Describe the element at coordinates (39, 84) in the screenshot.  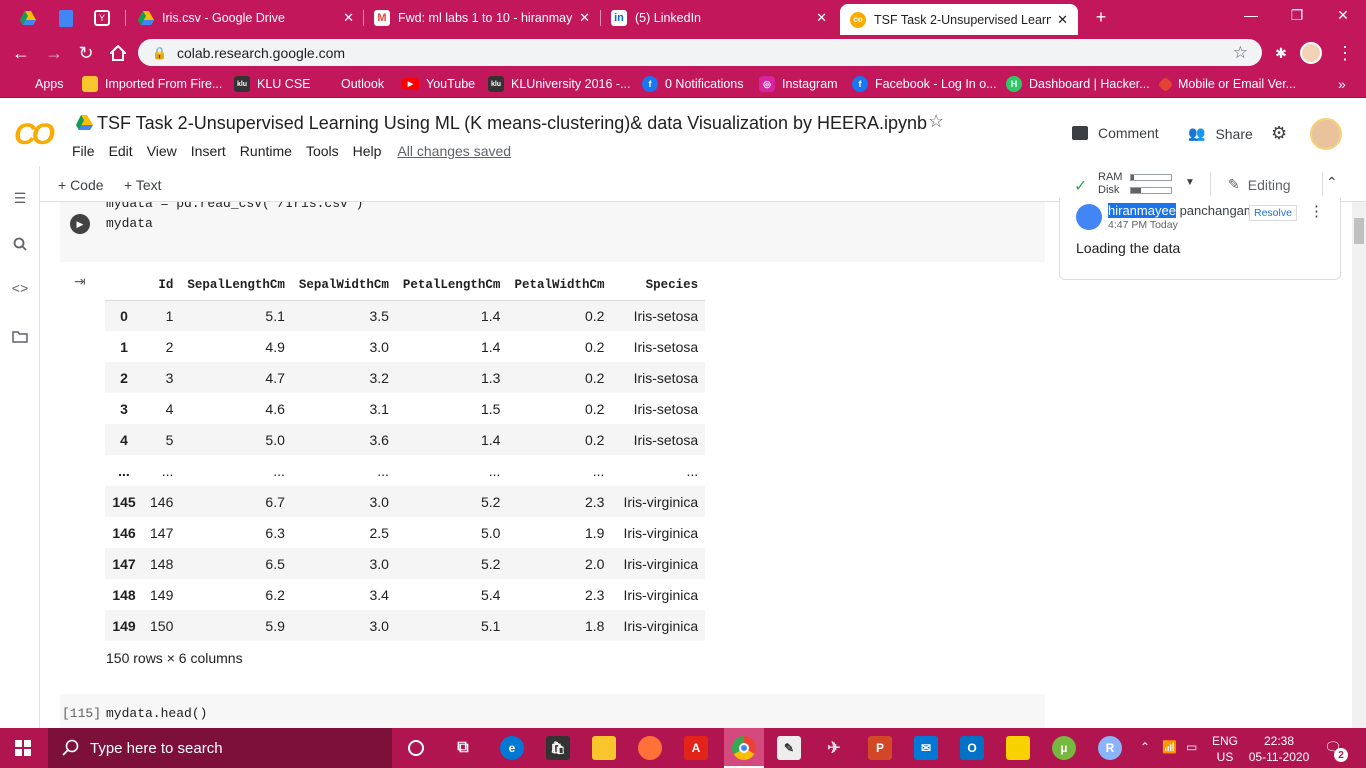
I see `bookmark-apps: Apps` at that location.